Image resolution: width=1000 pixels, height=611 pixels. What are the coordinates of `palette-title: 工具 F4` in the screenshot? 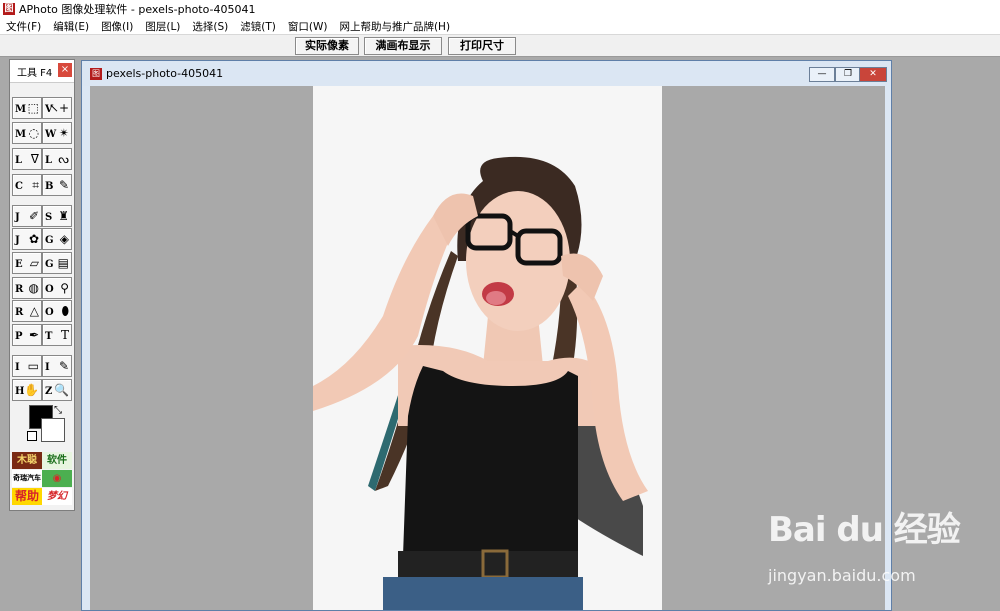 It's located at (35, 73).